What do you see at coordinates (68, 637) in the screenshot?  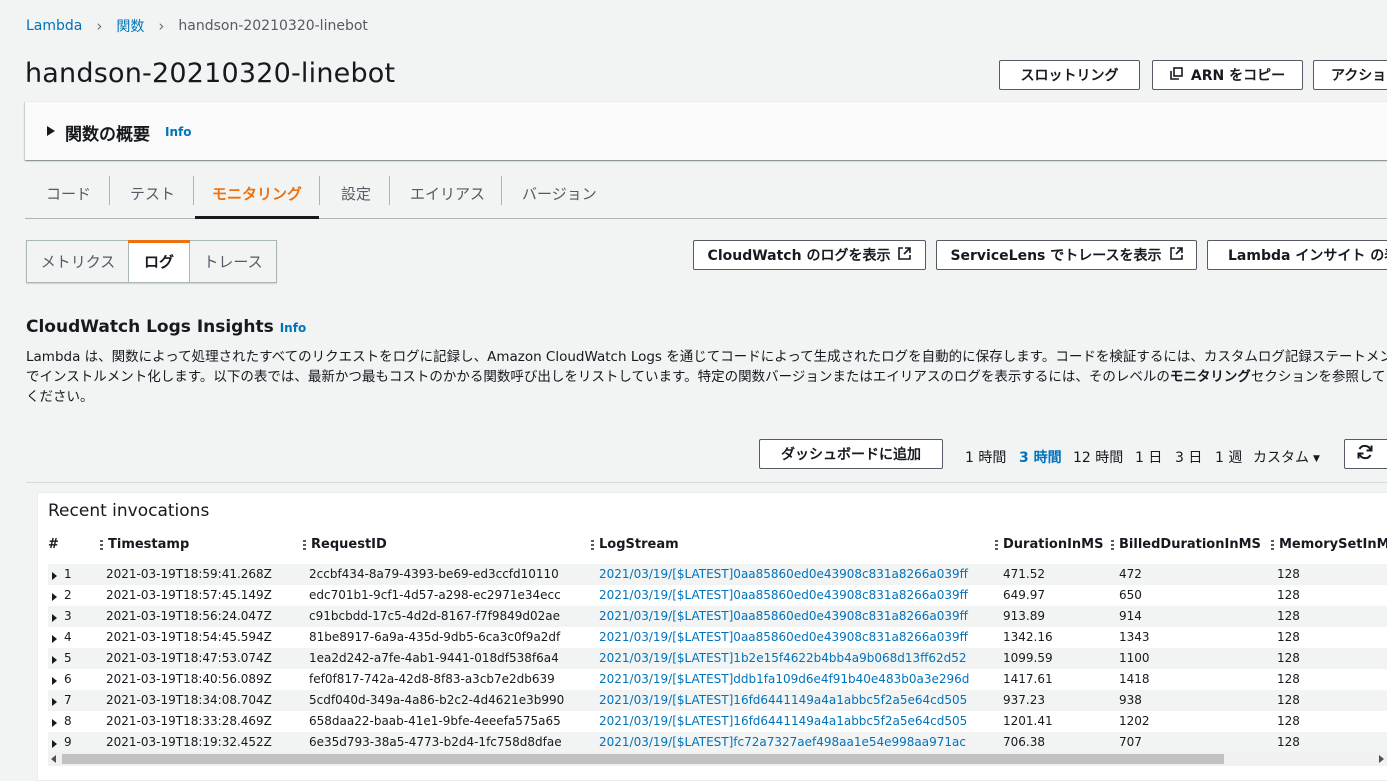 I see `cell-index: 4` at bounding box center [68, 637].